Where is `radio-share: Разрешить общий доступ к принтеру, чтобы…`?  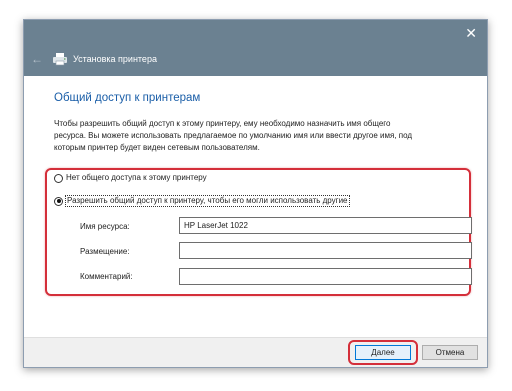
radio-share: Разрешить общий доступ к принтеру, чтобы… is located at coordinates (202, 201).